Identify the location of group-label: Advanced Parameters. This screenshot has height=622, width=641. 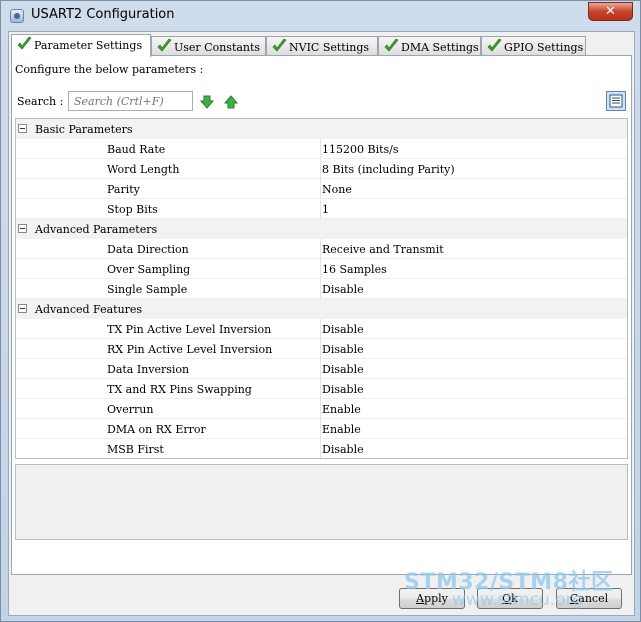
(96, 229).